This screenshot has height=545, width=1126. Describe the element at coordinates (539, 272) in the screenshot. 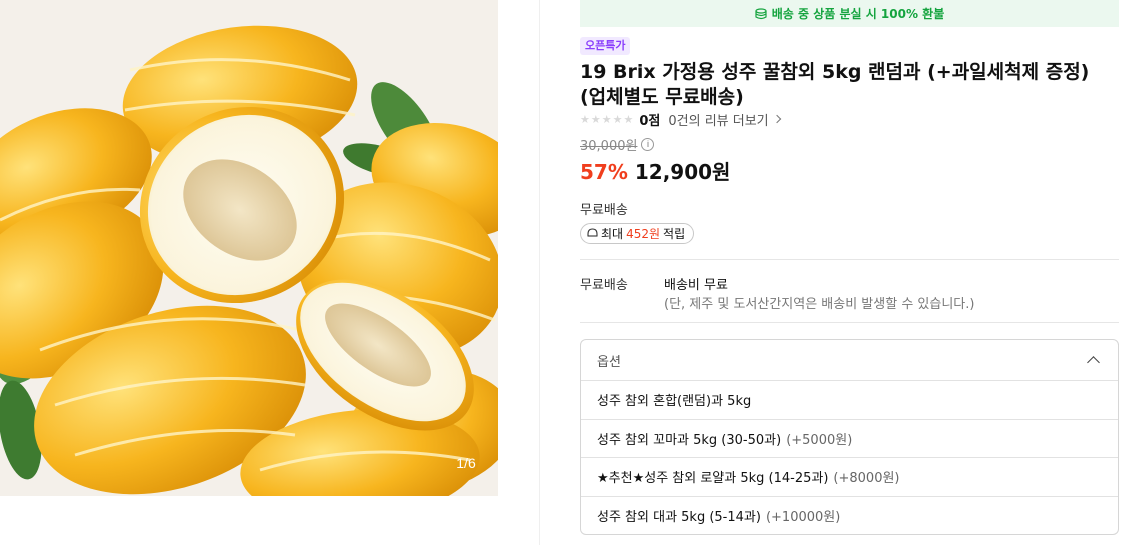

I see `column-divider` at that location.